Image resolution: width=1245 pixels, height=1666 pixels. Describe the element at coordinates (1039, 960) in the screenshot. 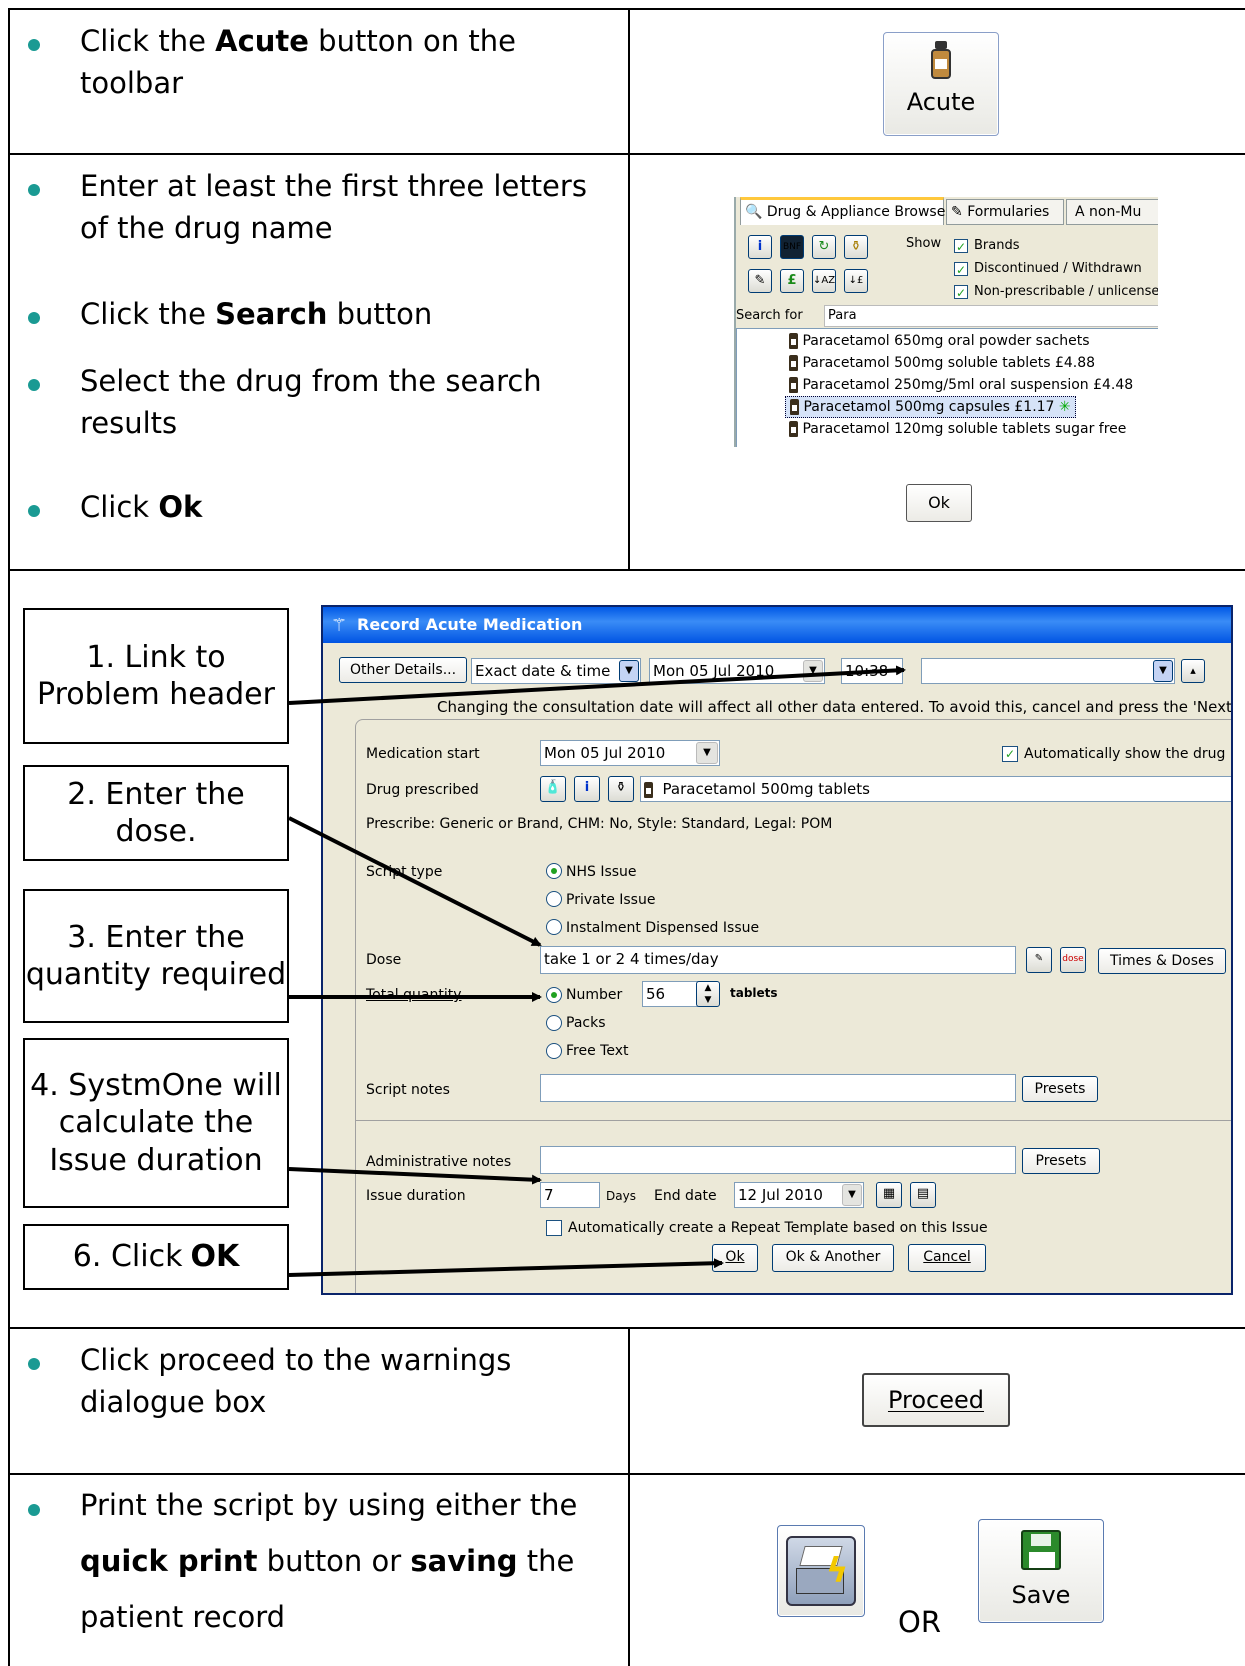

I see `dose-edit-icon: ✎` at that location.